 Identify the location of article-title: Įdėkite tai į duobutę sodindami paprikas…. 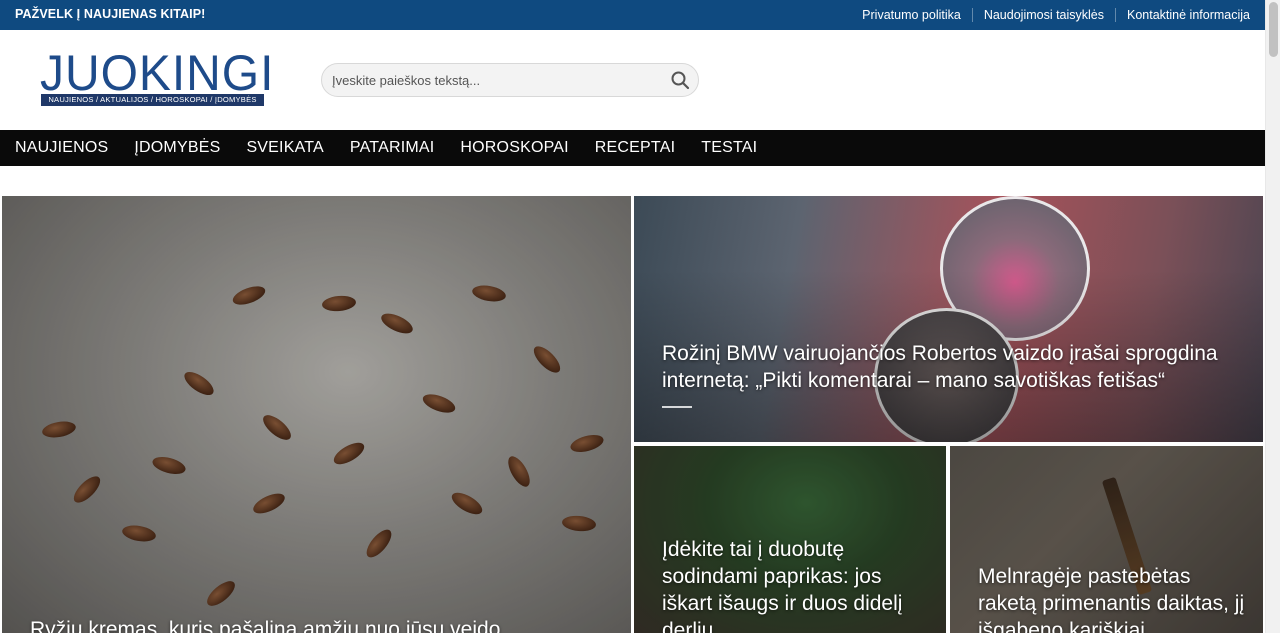
(797, 584).